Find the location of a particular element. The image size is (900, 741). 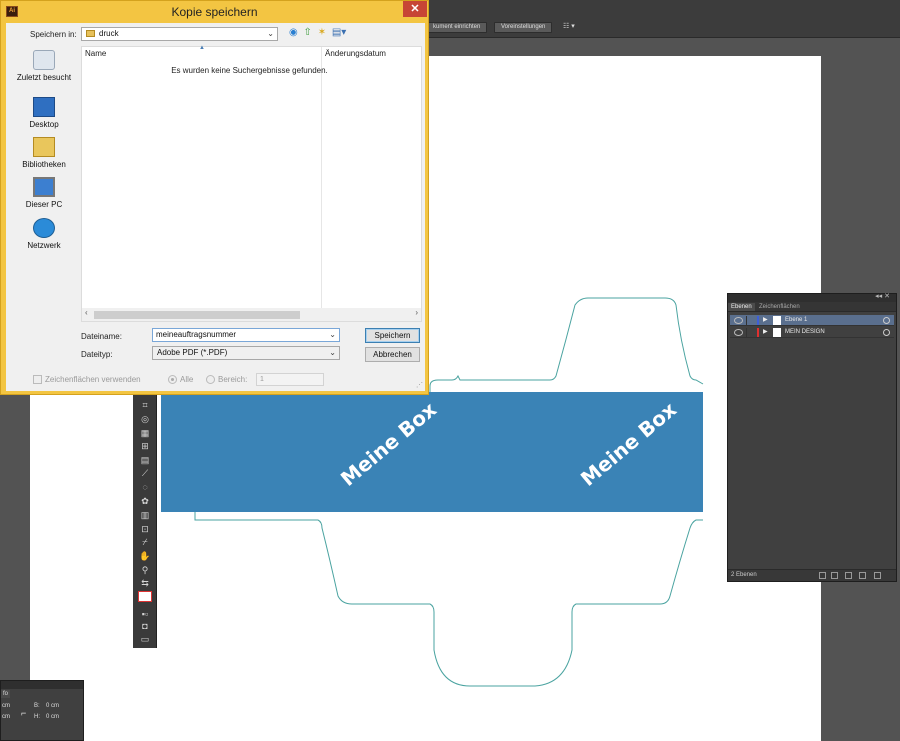

tab-ebenen: Ebenen is located at coordinates (741, 307).